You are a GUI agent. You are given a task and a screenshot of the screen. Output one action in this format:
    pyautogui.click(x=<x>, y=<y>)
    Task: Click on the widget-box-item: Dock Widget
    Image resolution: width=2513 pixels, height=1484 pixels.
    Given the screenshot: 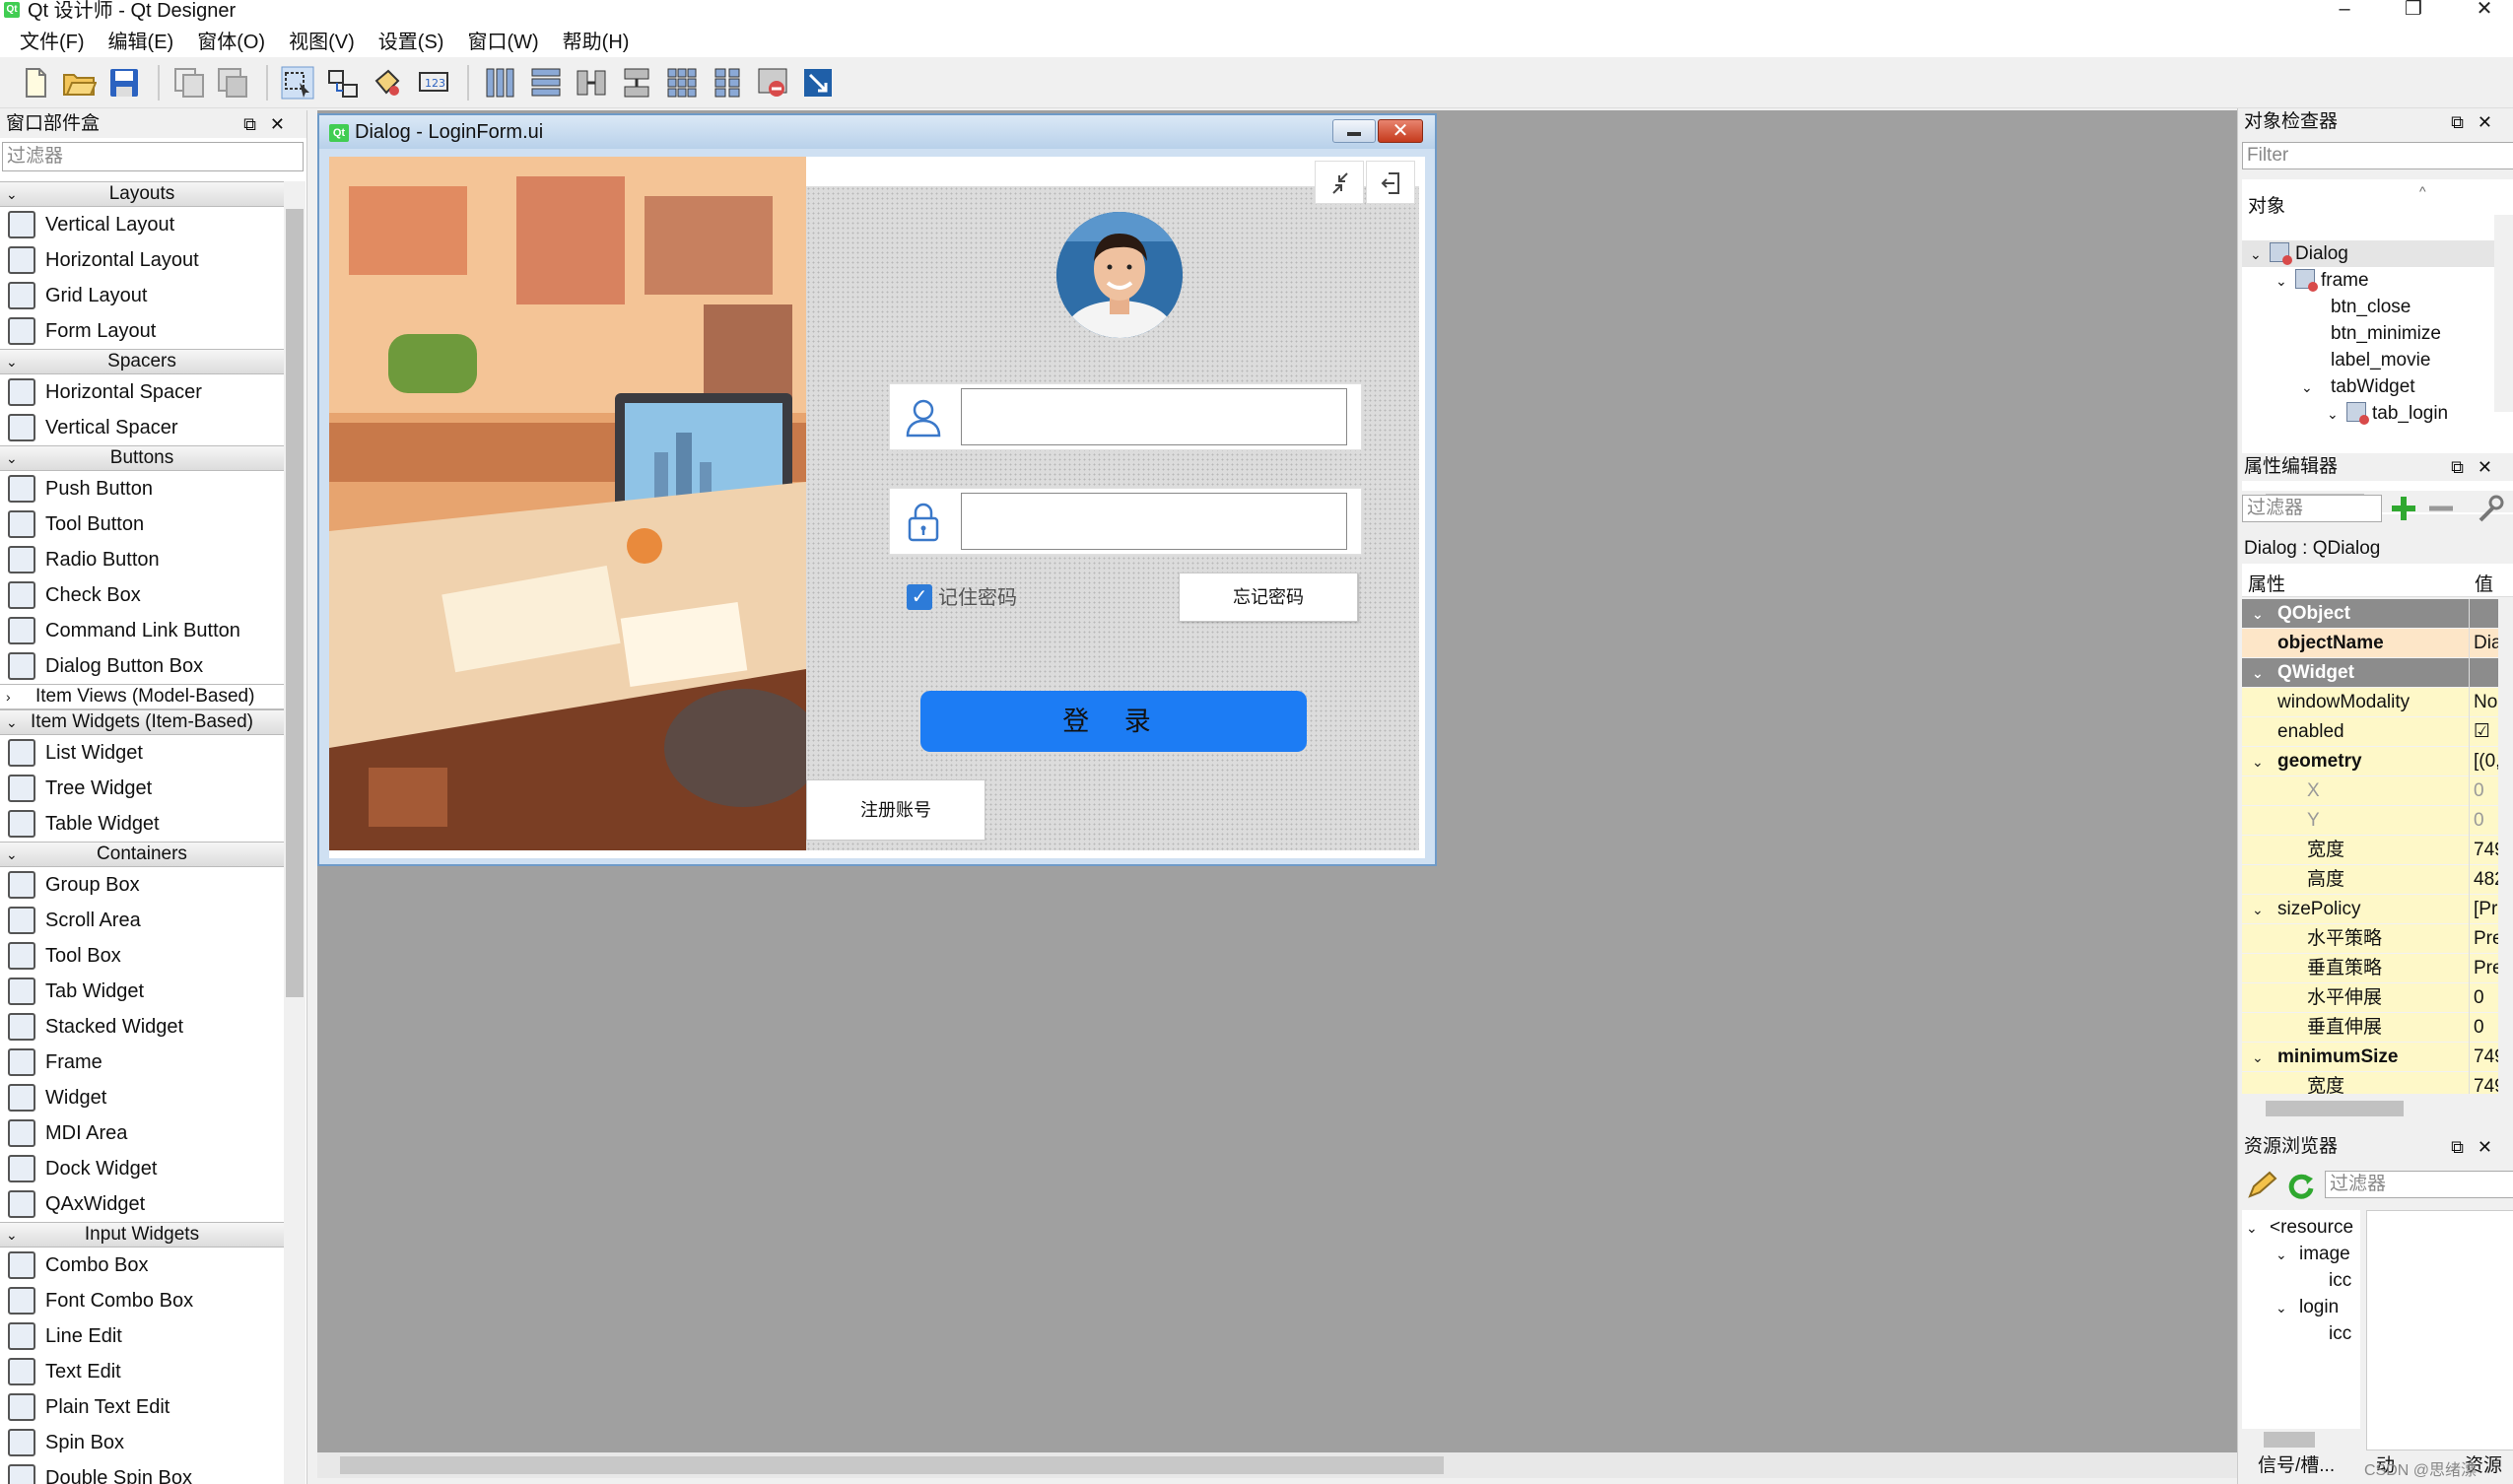 What is the action you would take?
    pyautogui.click(x=142, y=1168)
    